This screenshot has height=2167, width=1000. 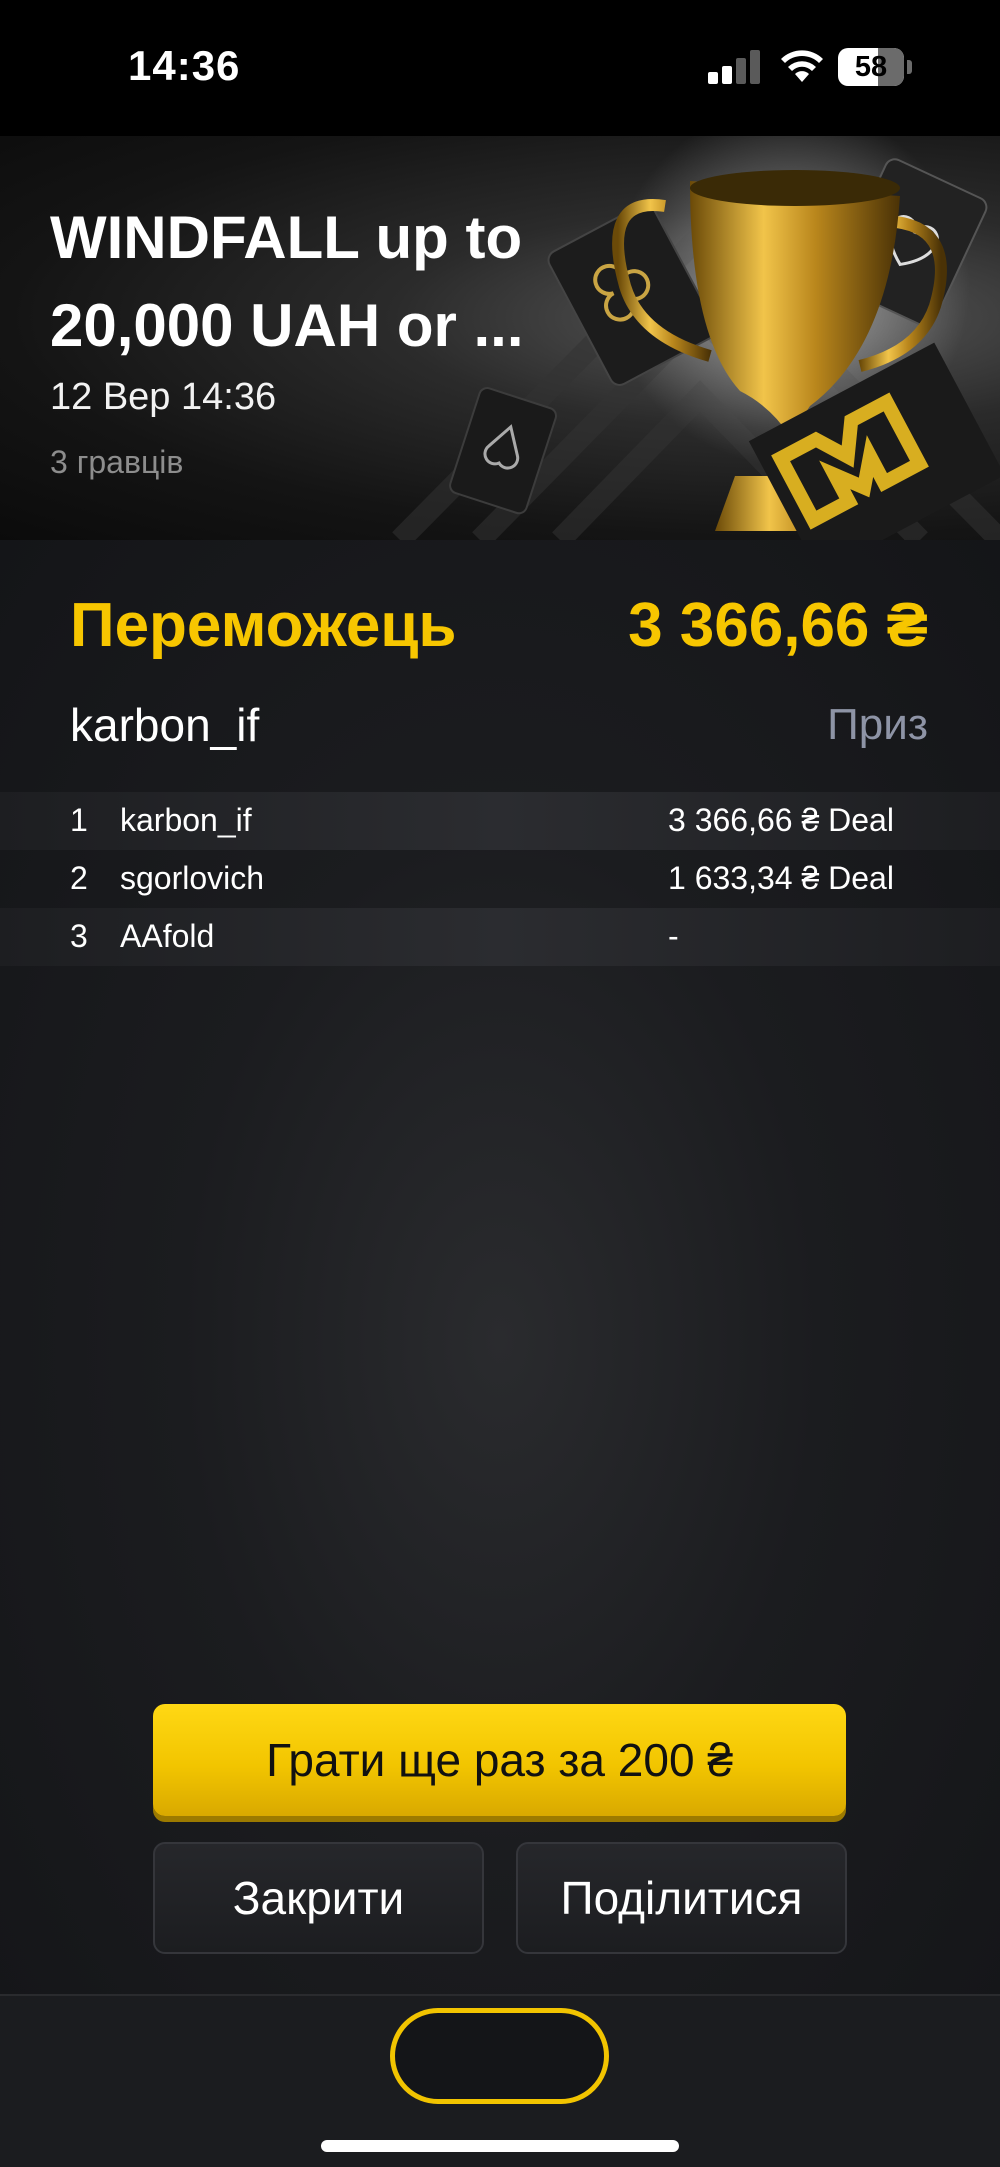 I want to click on play-again-button: Грати ще раз за 200 ₴, so click(x=499, y=1760).